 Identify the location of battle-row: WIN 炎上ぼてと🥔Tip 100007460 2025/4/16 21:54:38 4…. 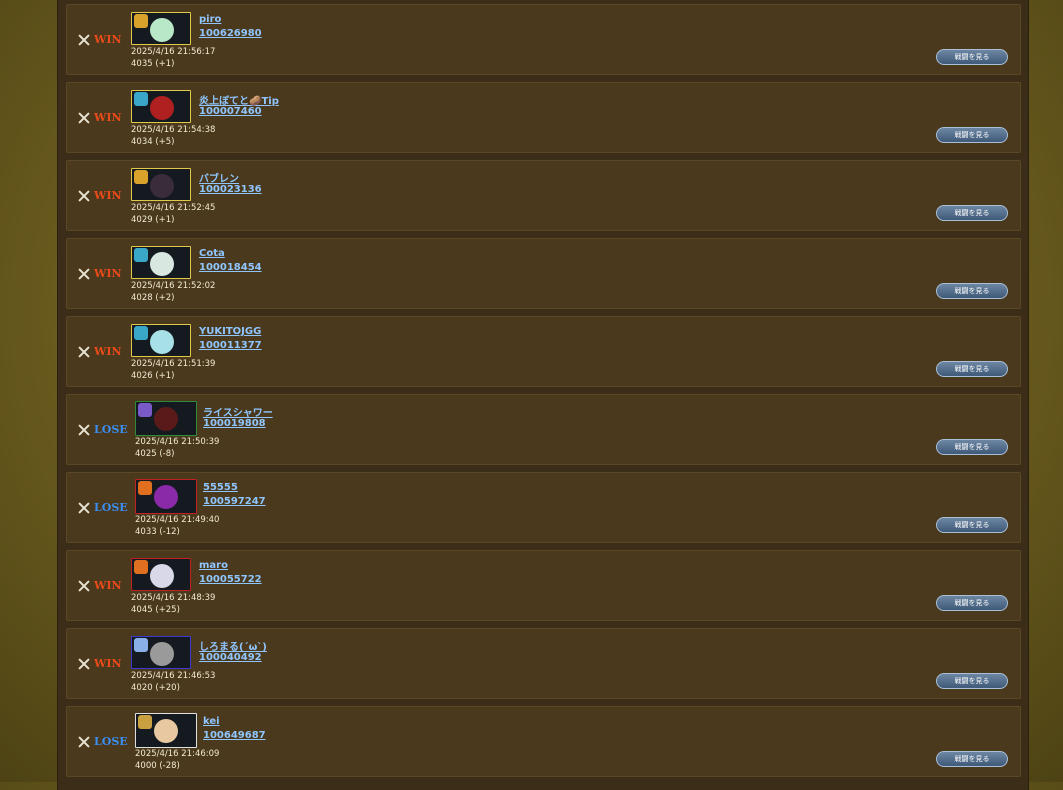
(543, 117).